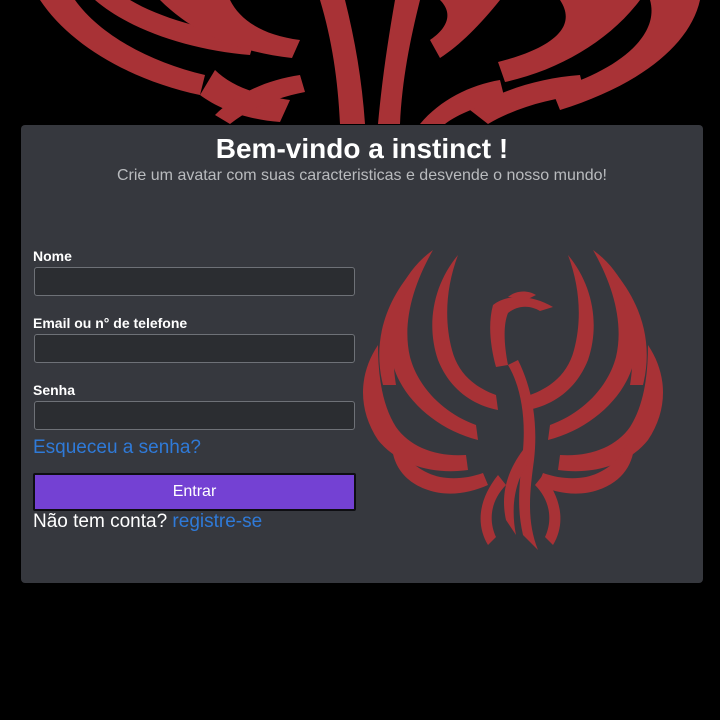  What do you see at coordinates (117, 448) in the screenshot?
I see `forgot-password-link: Esqueceu a senha?` at bounding box center [117, 448].